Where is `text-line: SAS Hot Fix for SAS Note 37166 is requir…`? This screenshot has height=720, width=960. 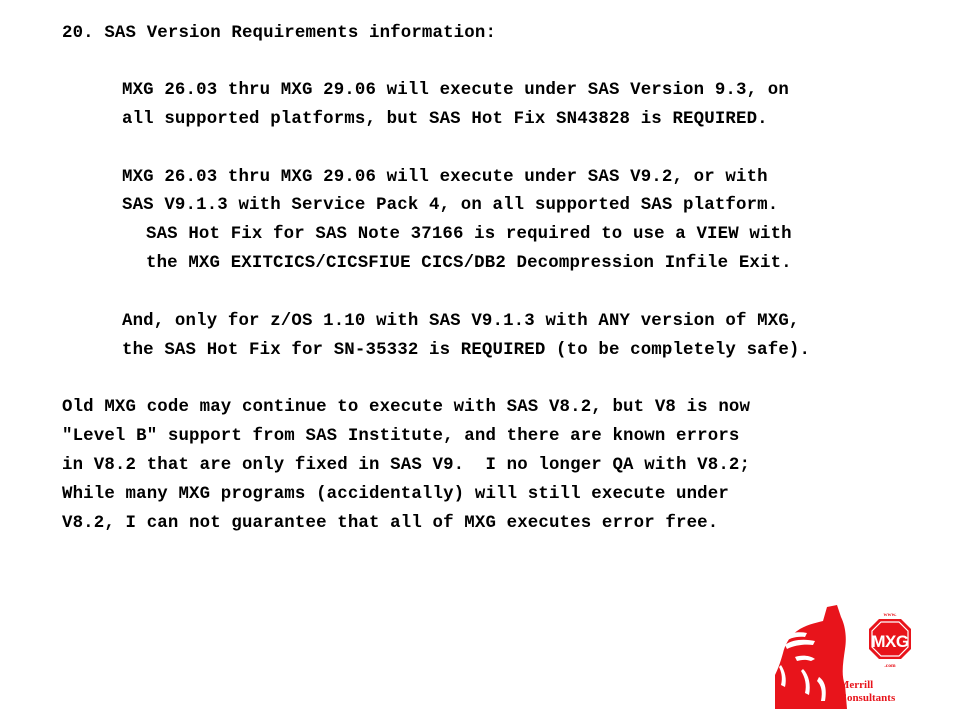 text-line: SAS Hot Fix for SAS Note 37166 is requir… is located at coordinates (469, 234).